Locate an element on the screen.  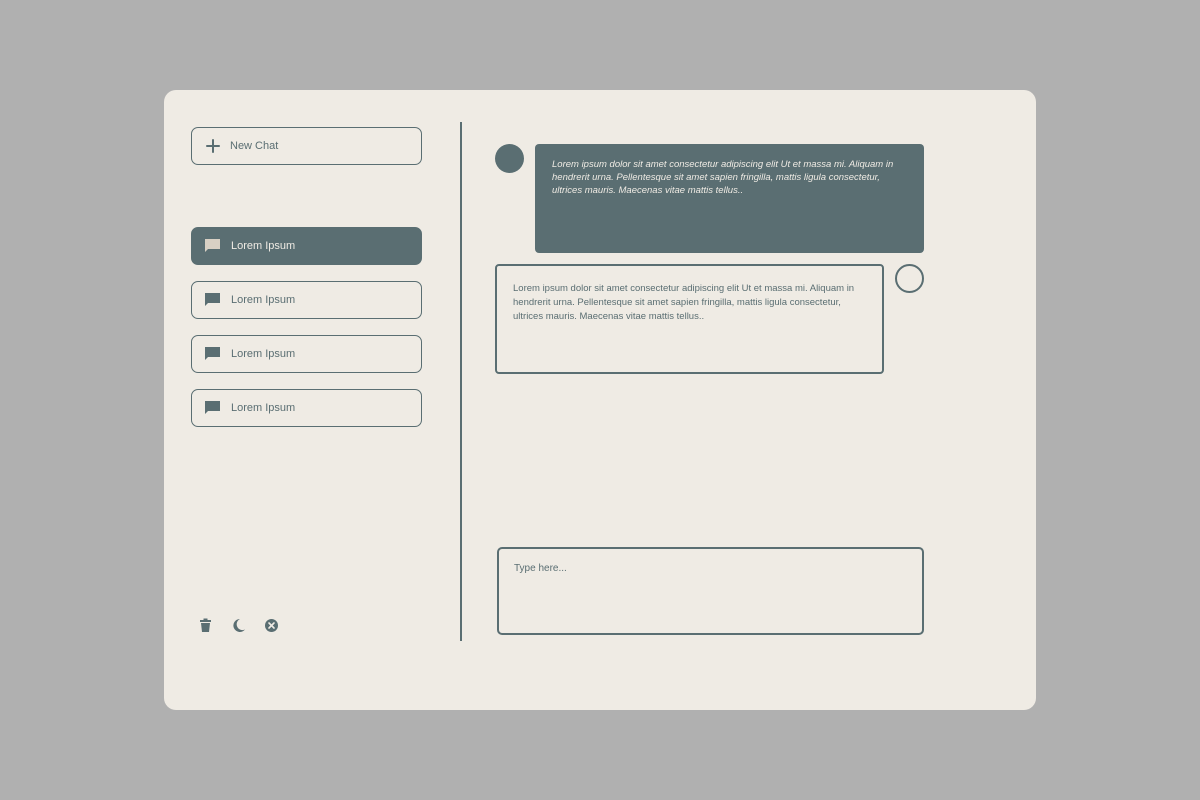
trash-icon is located at coordinates (205, 625).